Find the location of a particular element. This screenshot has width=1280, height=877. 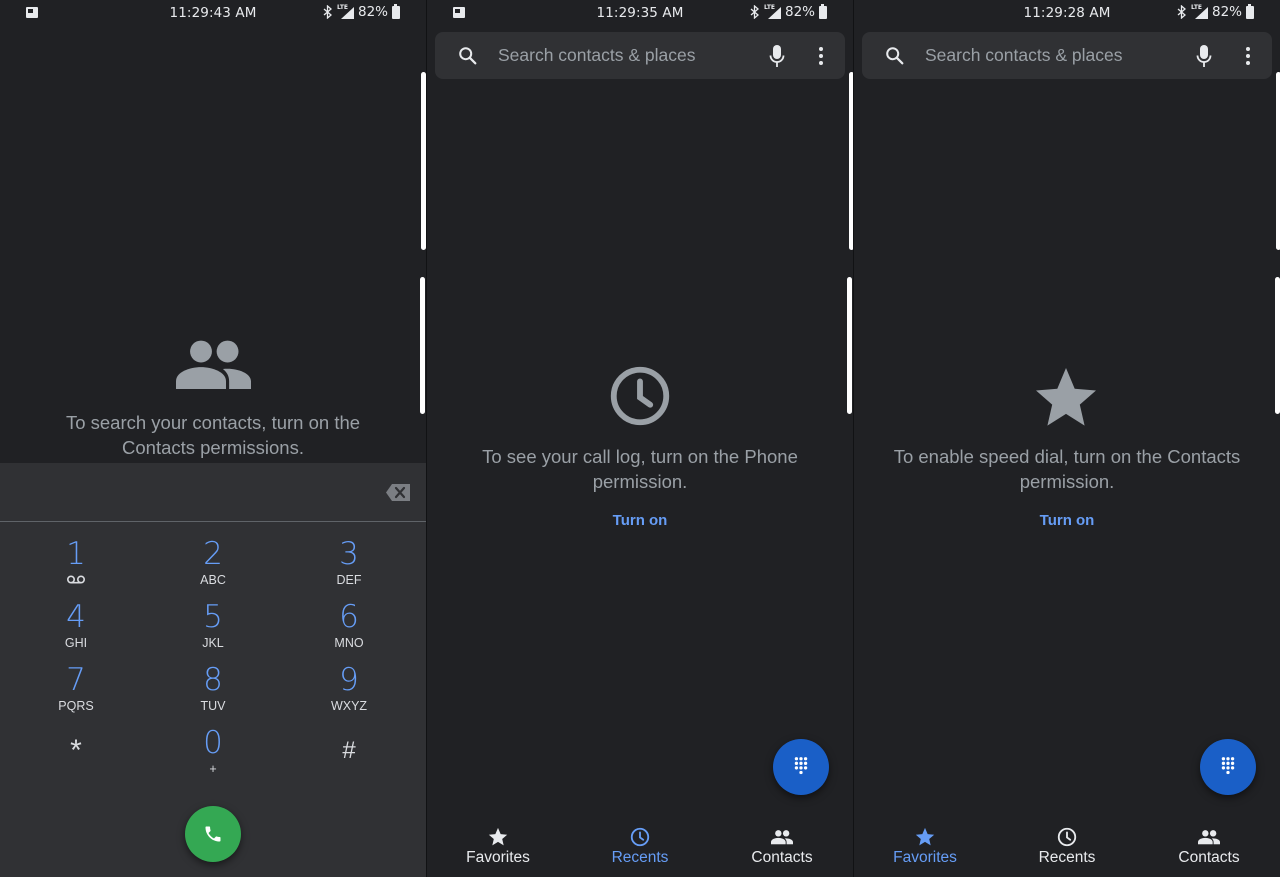

key-0: 0 + is located at coordinates (213, 756).